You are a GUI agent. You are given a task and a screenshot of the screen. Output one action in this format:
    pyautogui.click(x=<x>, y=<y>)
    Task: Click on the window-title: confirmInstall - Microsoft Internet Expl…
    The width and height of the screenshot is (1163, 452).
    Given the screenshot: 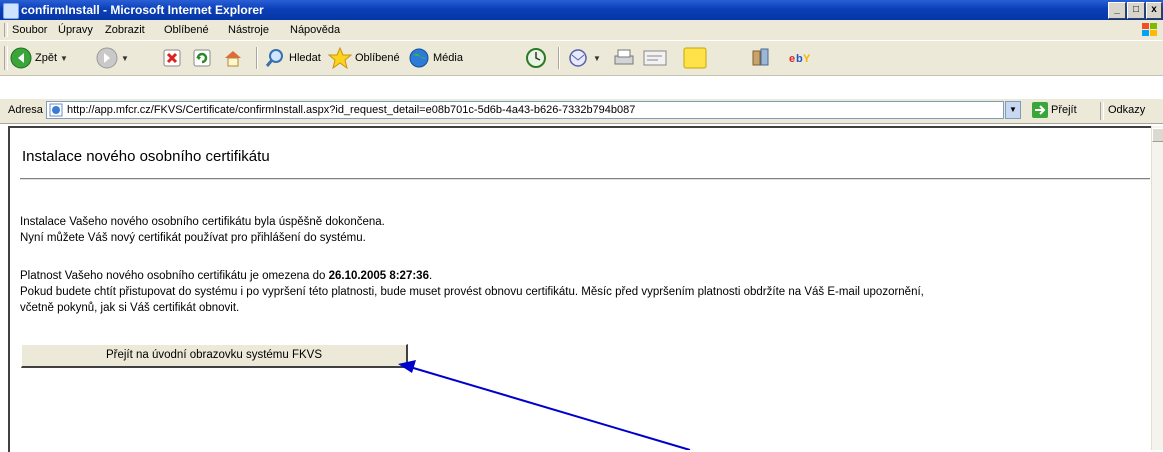 What is the action you would take?
    pyautogui.click(x=142, y=10)
    